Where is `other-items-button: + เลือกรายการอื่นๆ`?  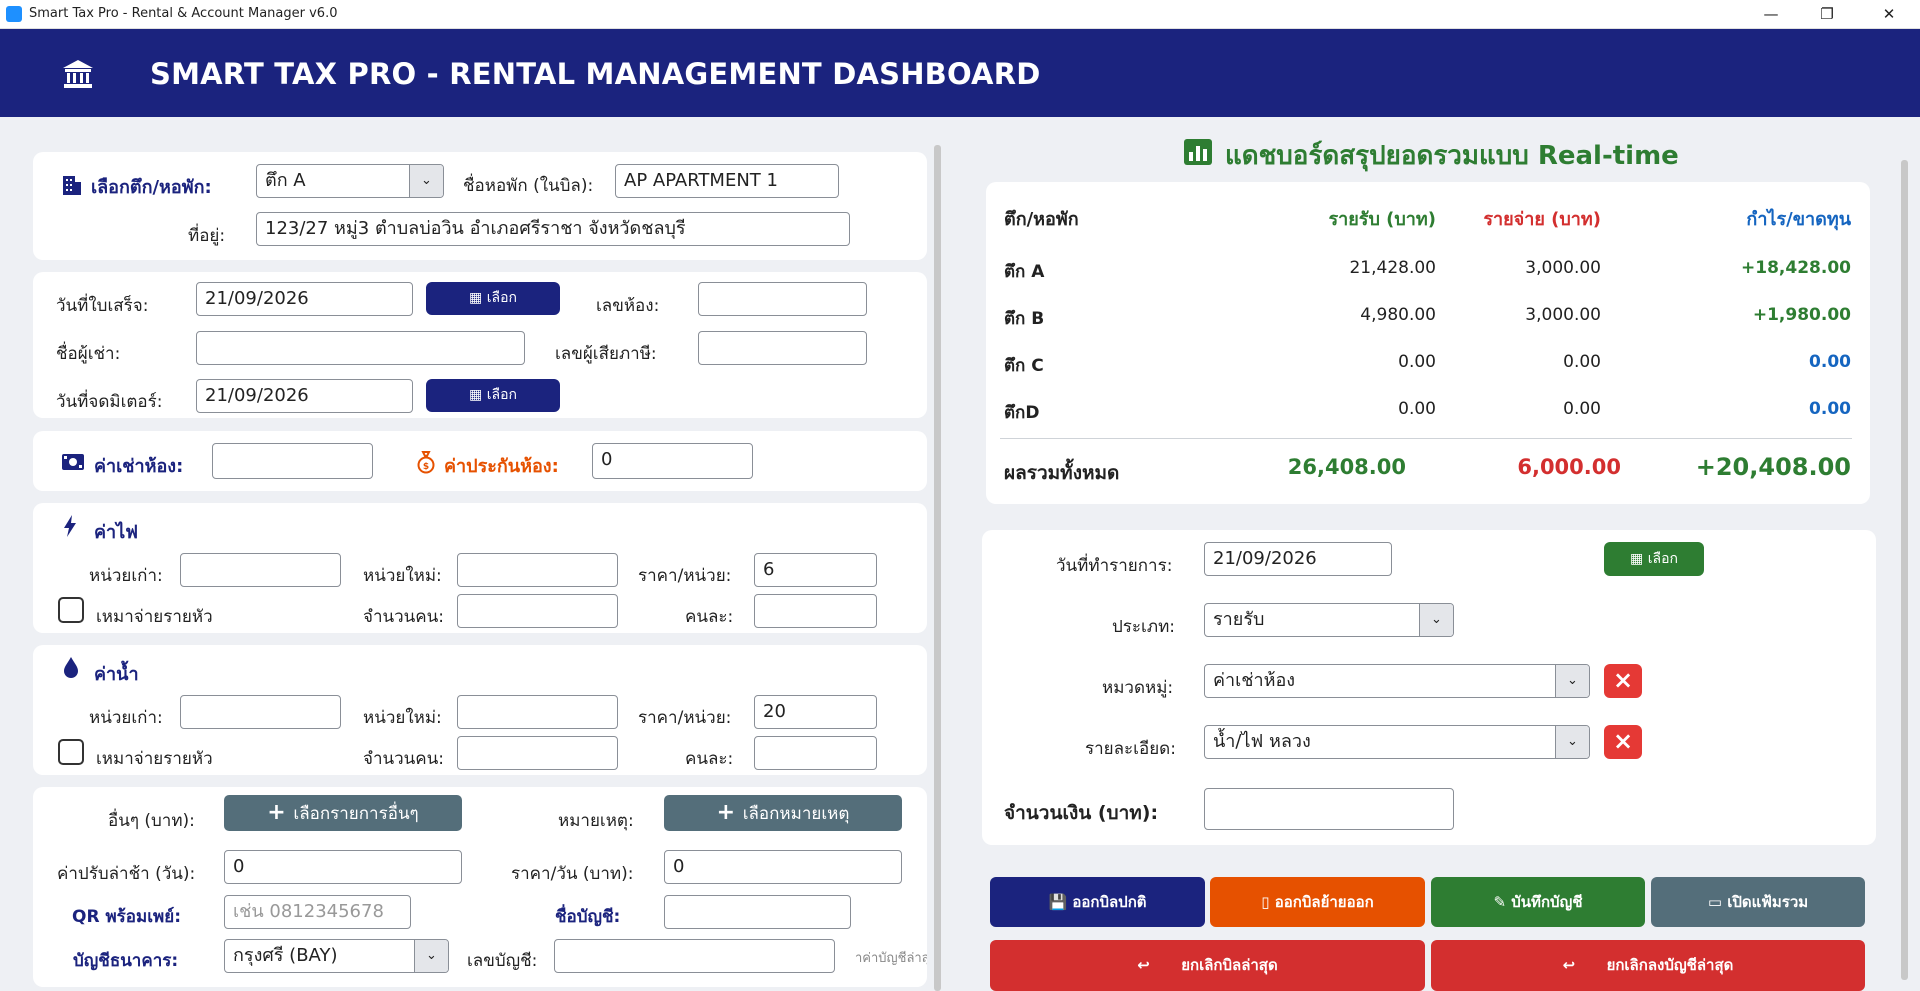 other-items-button: + เลือกรายการอื่นๆ is located at coordinates (343, 813).